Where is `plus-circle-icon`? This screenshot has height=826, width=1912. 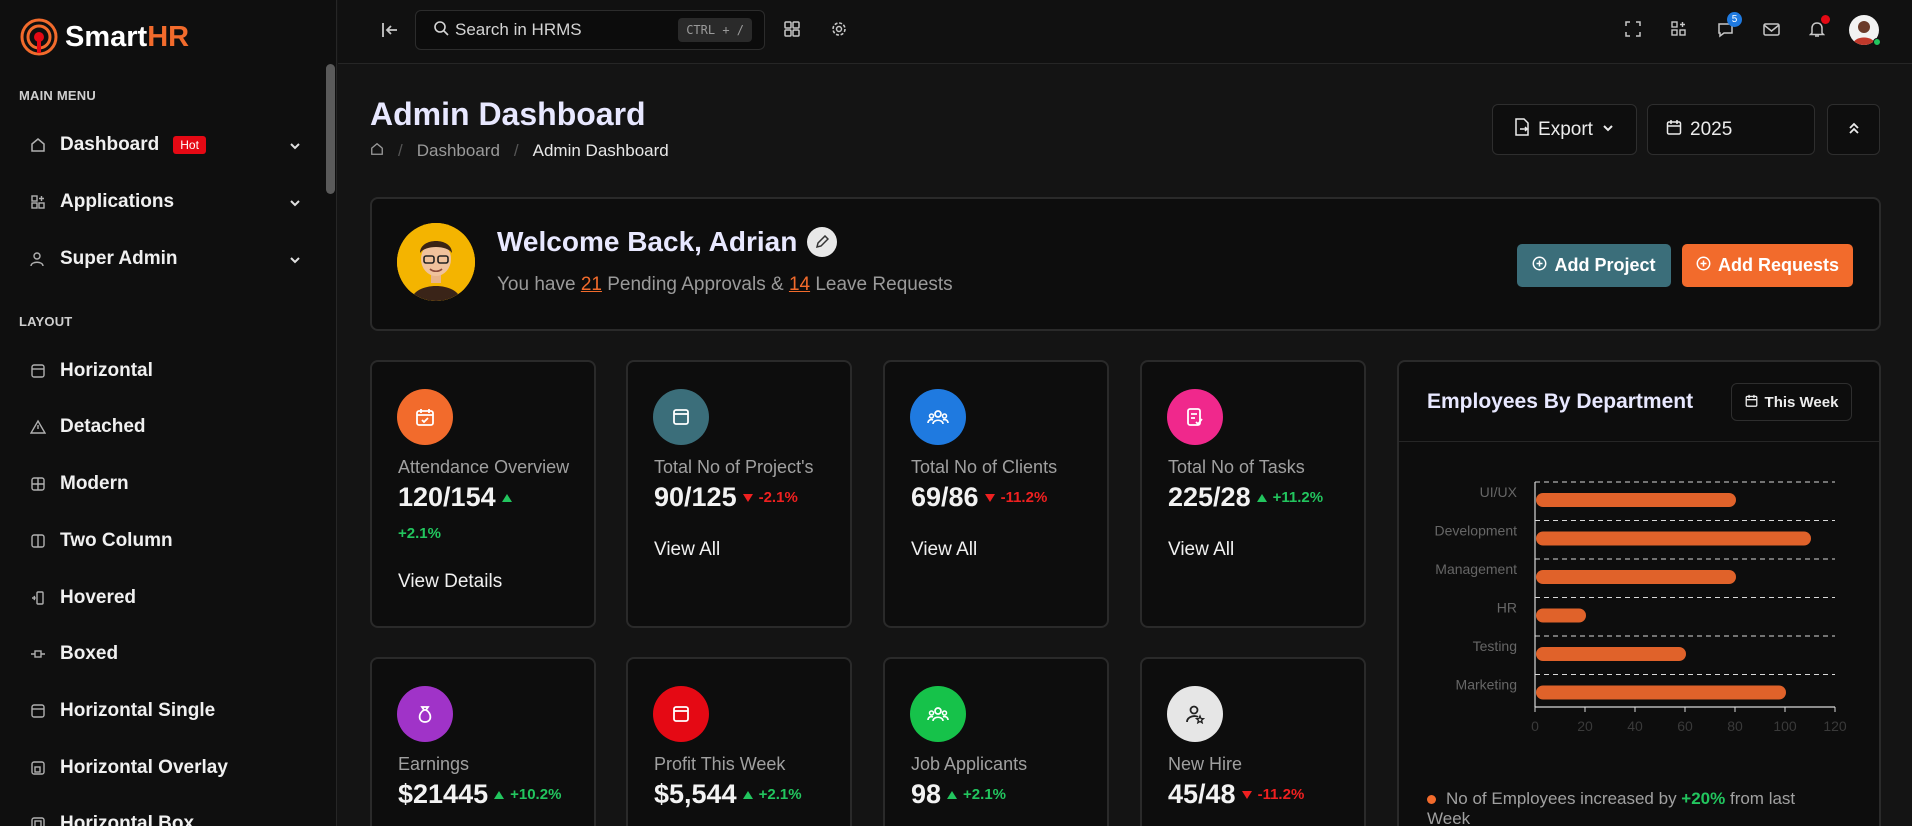
plus-circle-icon is located at coordinates (1703, 265).